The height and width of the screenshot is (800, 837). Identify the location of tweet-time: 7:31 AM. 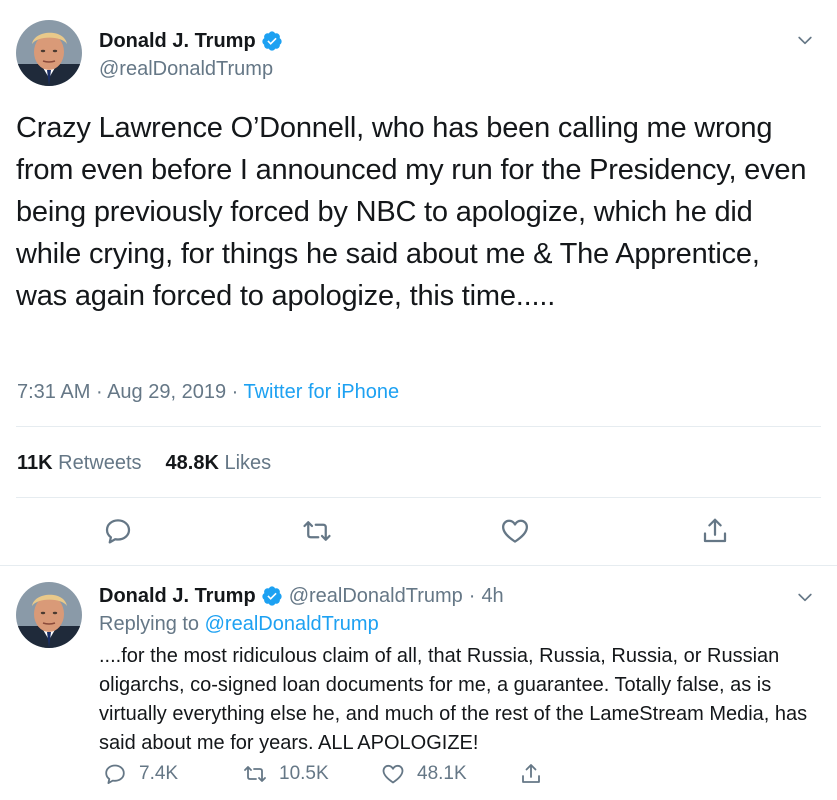
(53, 392).